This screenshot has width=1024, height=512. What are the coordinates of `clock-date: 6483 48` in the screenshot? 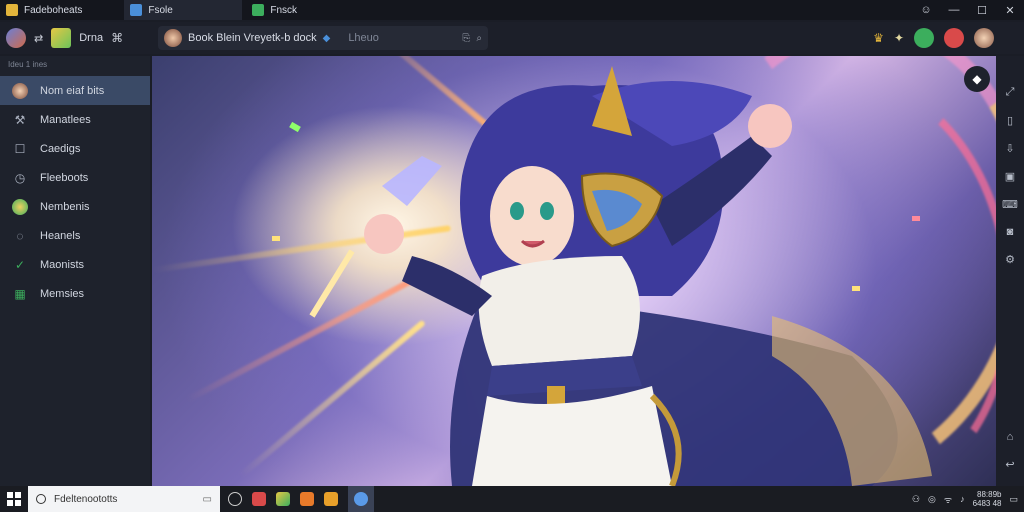 It's located at (987, 503).